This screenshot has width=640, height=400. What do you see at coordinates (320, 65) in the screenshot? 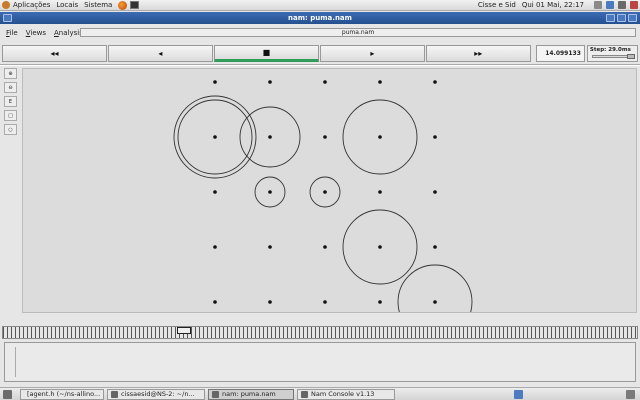
I see `separator` at bounding box center [320, 65].